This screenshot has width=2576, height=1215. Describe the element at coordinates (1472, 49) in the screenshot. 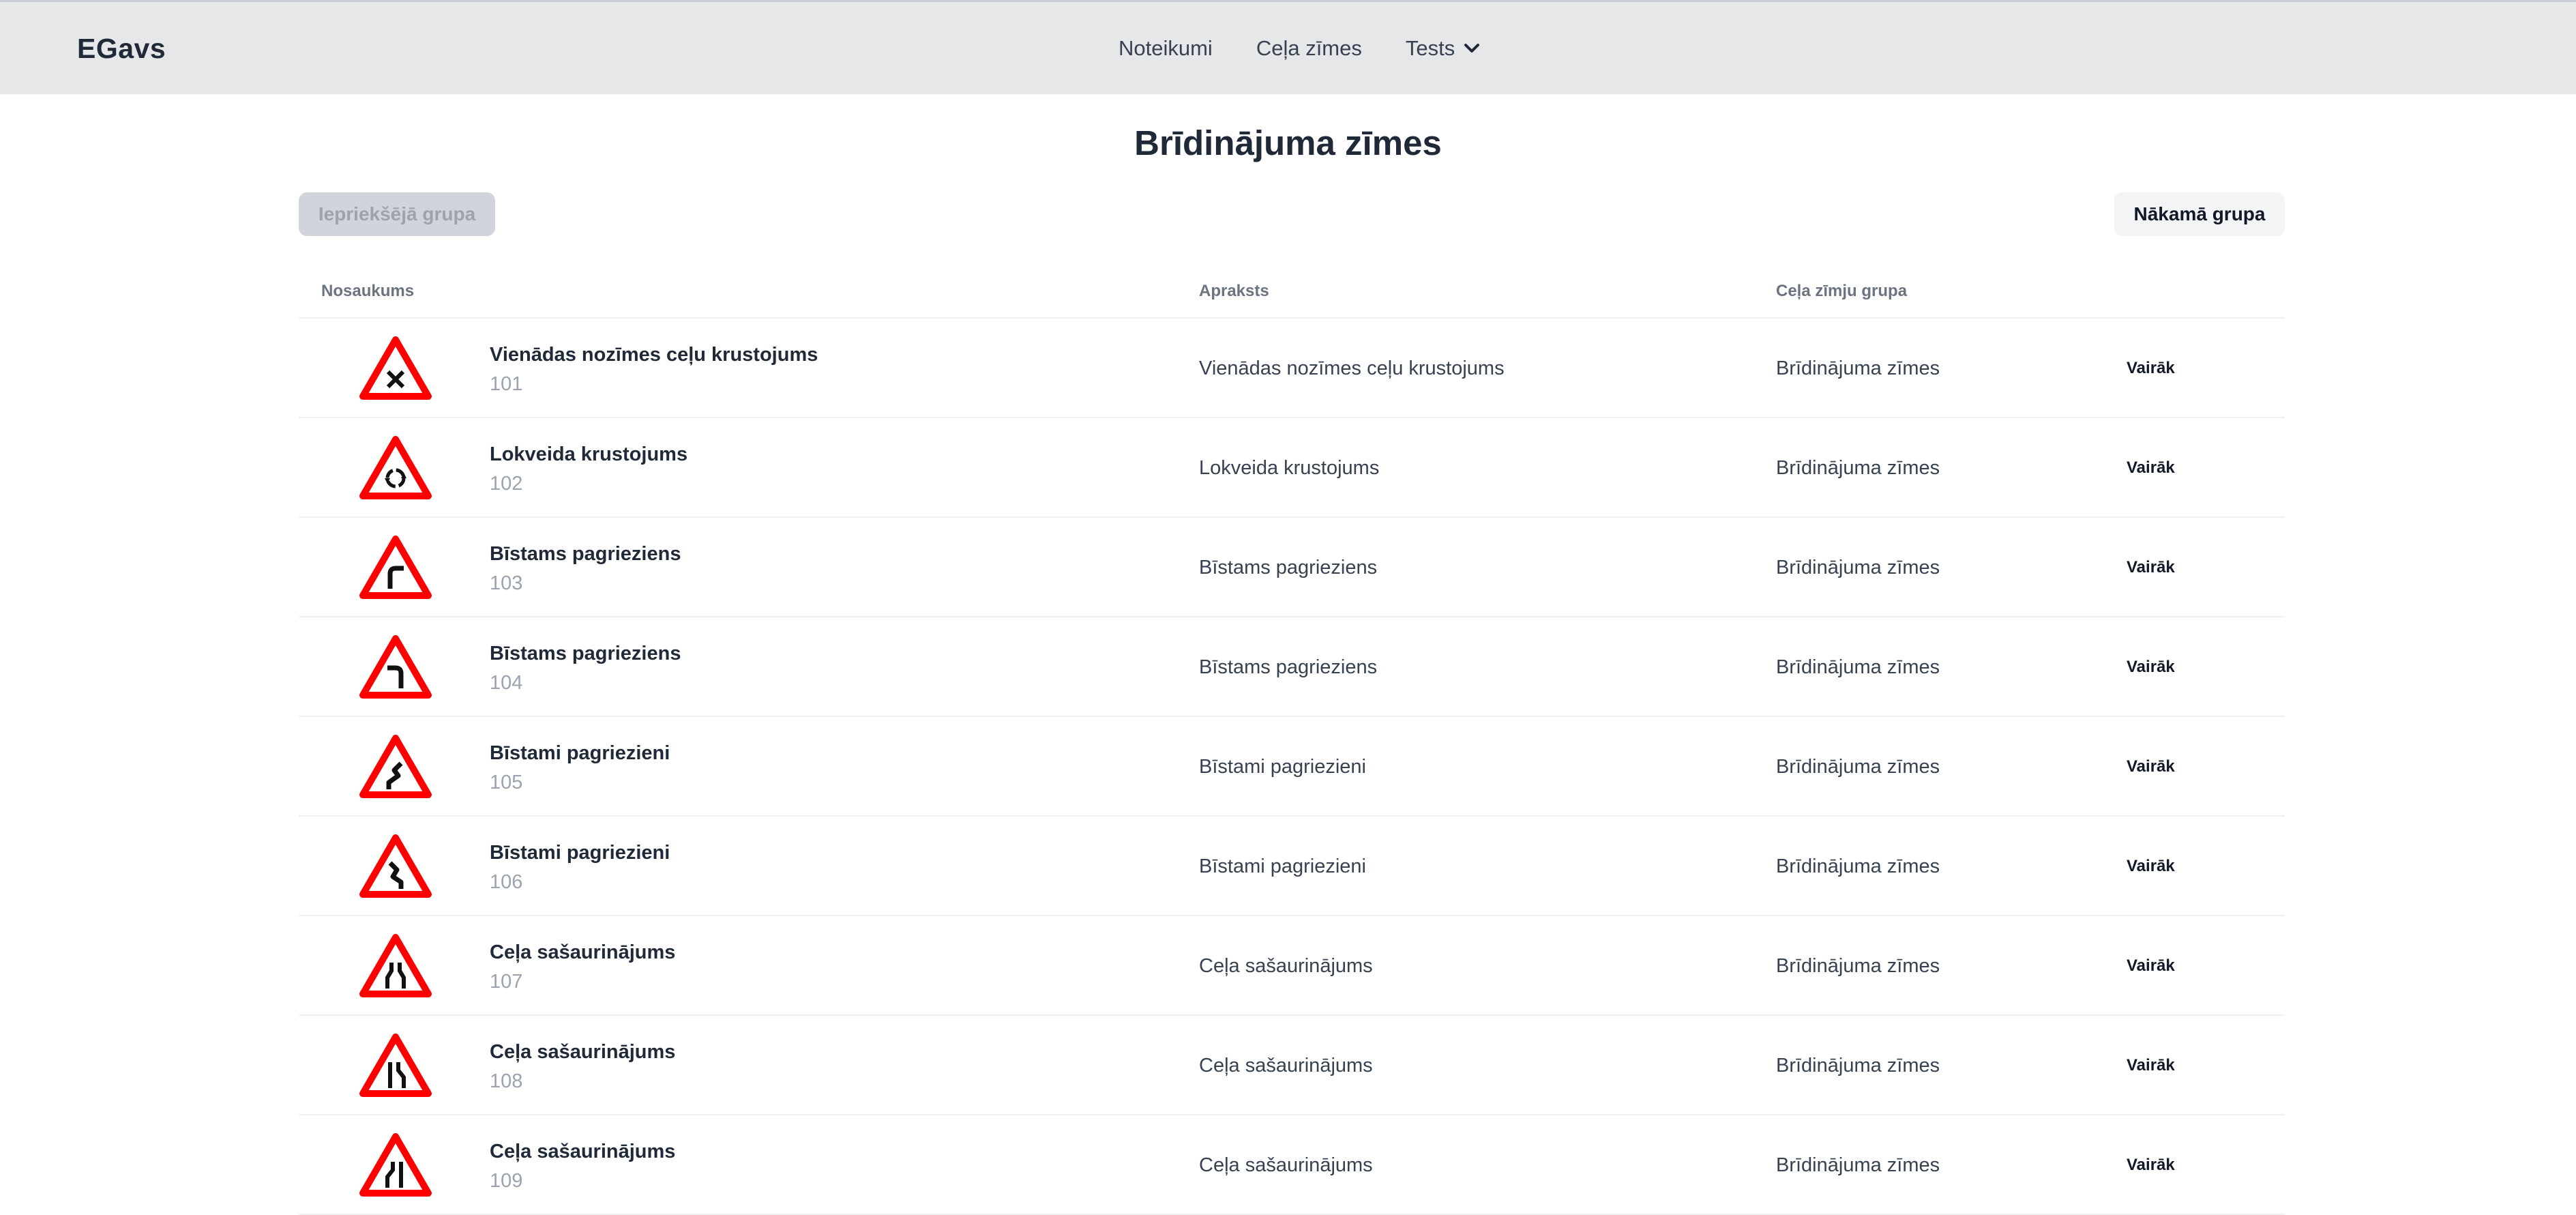

I see `chevron-down-icon` at that location.